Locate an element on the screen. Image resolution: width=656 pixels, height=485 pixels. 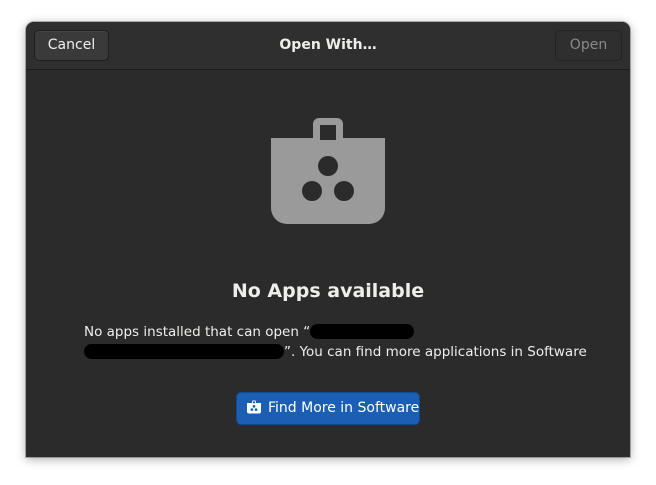
find-more-label: Find More in Software is located at coordinates (344, 408).